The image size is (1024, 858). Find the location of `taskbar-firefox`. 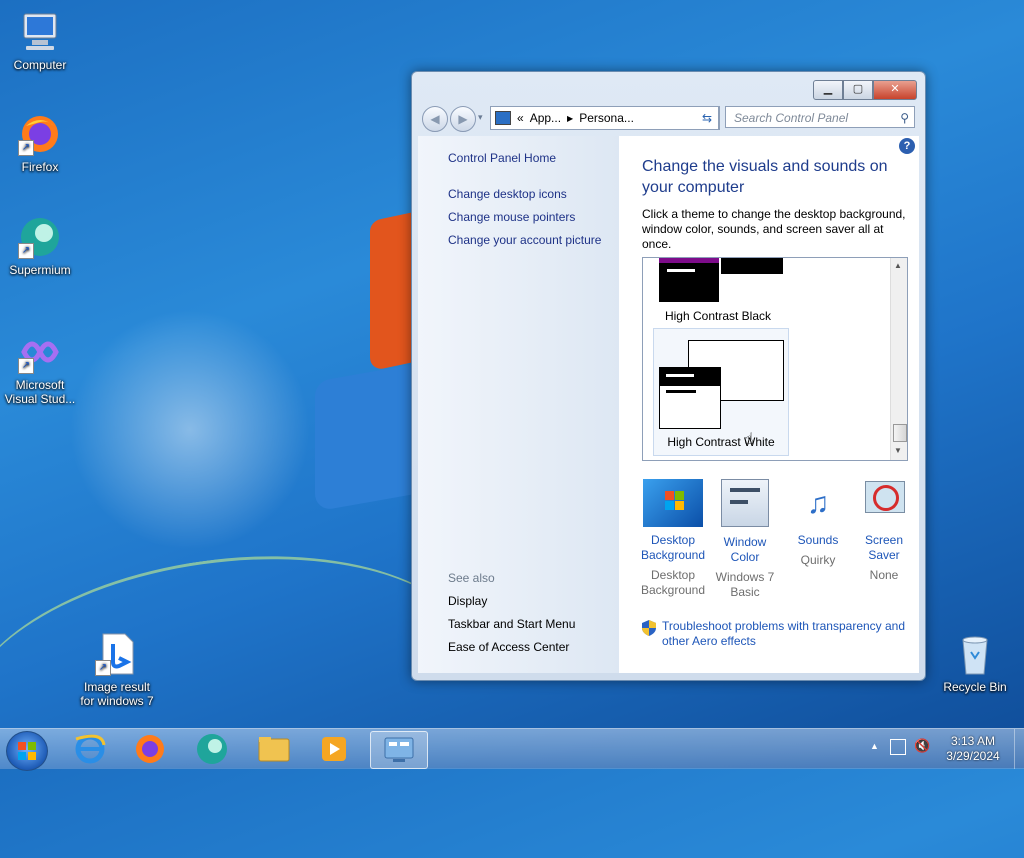

taskbar-firefox is located at coordinates (150, 749).